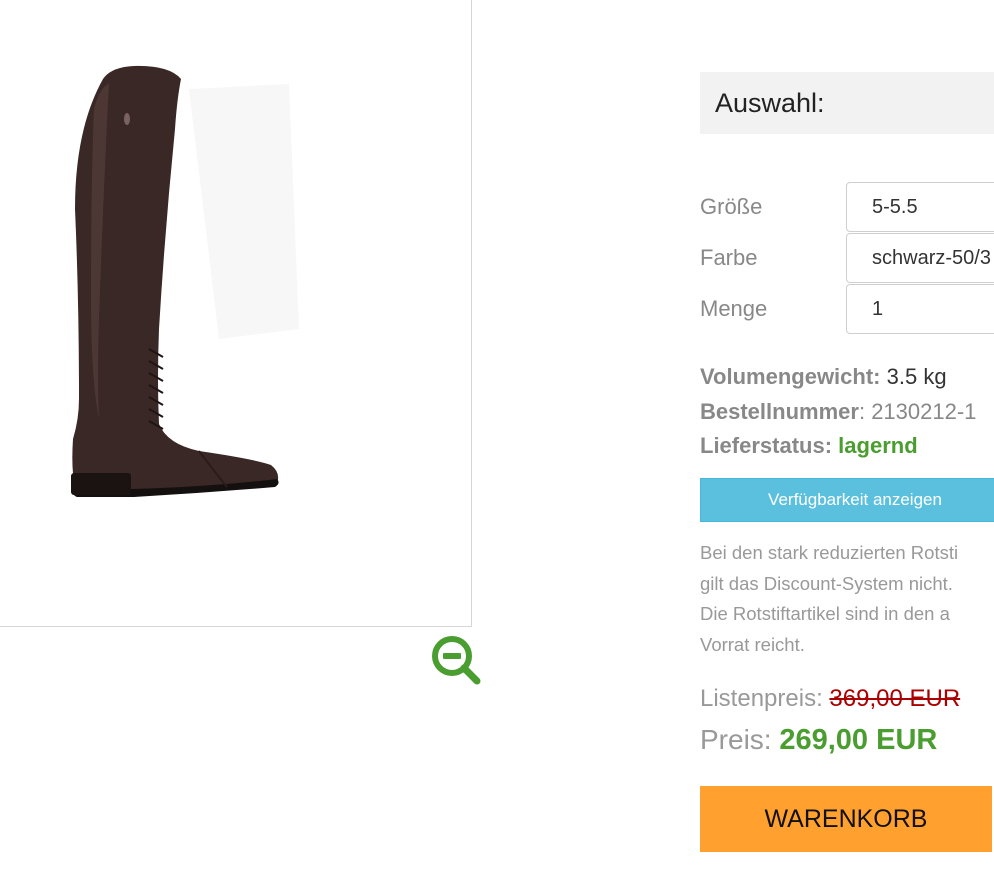 The height and width of the screenshot is (870, 994). I want to click on quantity-input: 1, so click(920, 309).